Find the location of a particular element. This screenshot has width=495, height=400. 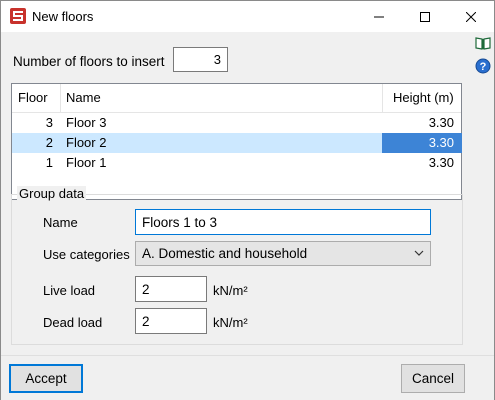

table-row-selected: 2 Floor 2 3.30 is located at coordinates (237, 143).